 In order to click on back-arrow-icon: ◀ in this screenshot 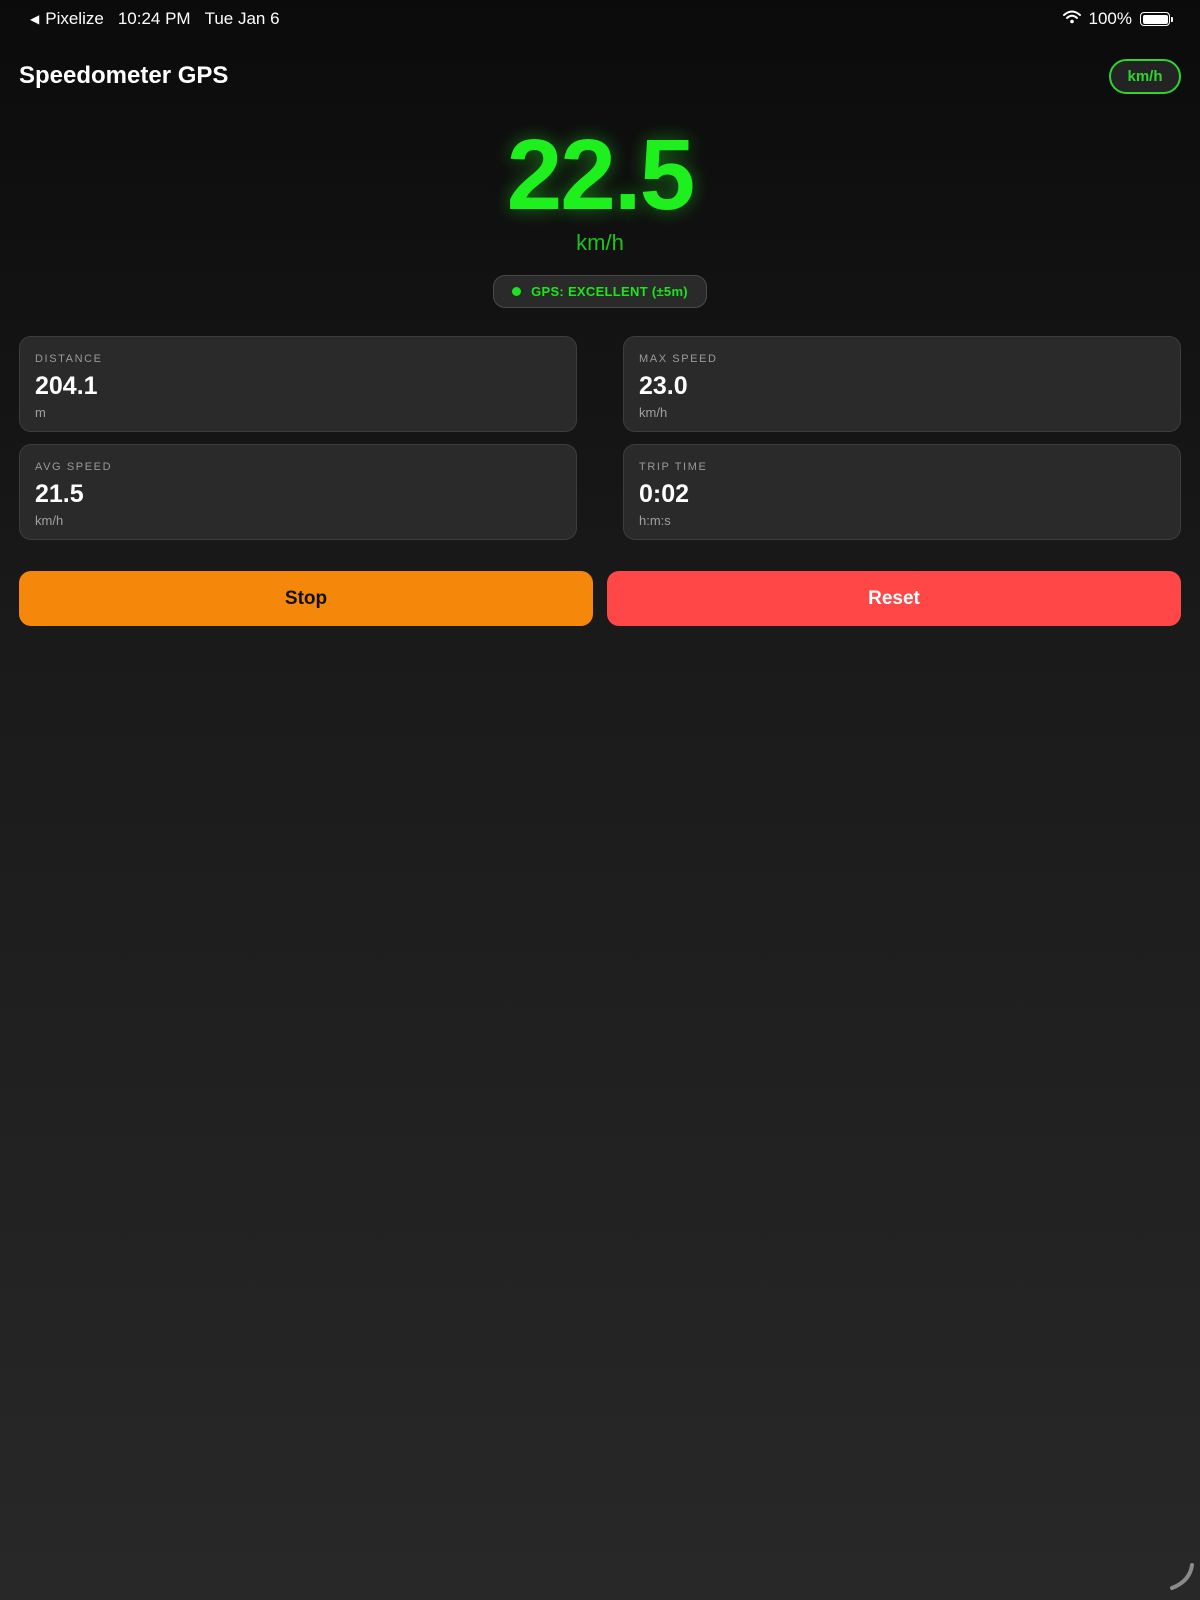, I will do `click(35, 19)`.